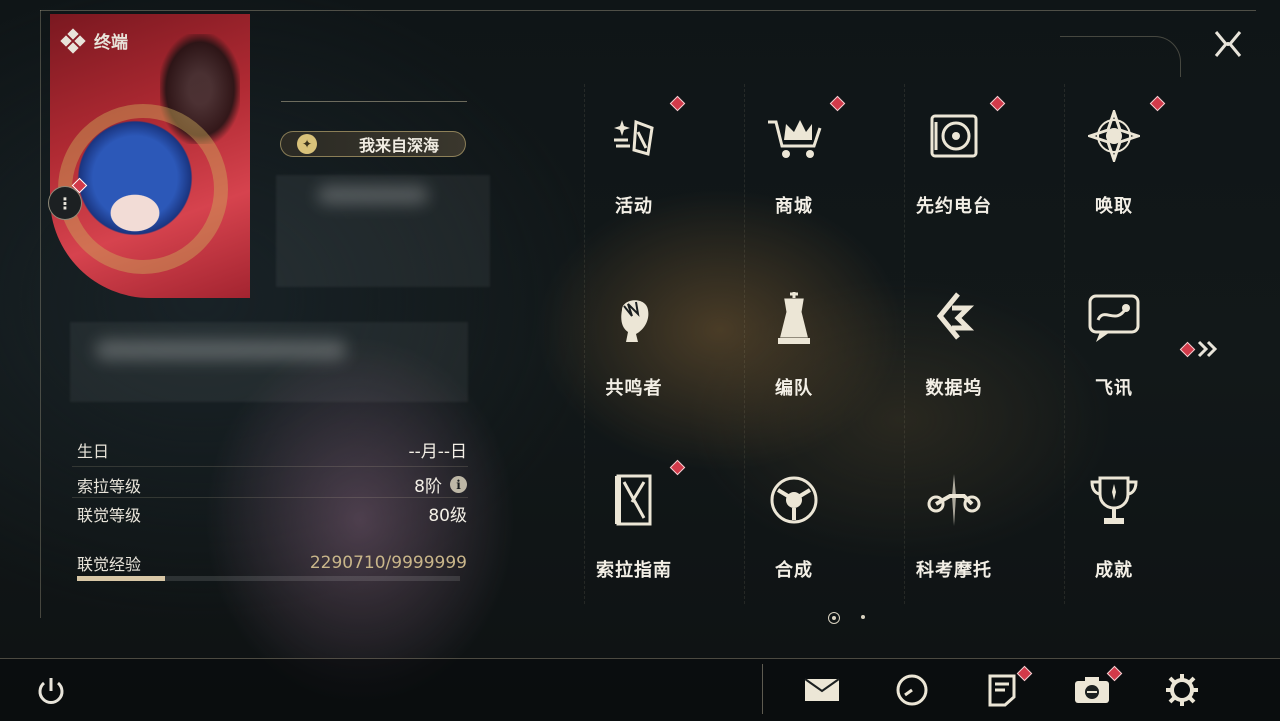 The height and width of the screenshot is (721, 1280). Describe the element at coordinates (437, 452) in the screenshot. I see `birthday-value: --月--日` at that location.